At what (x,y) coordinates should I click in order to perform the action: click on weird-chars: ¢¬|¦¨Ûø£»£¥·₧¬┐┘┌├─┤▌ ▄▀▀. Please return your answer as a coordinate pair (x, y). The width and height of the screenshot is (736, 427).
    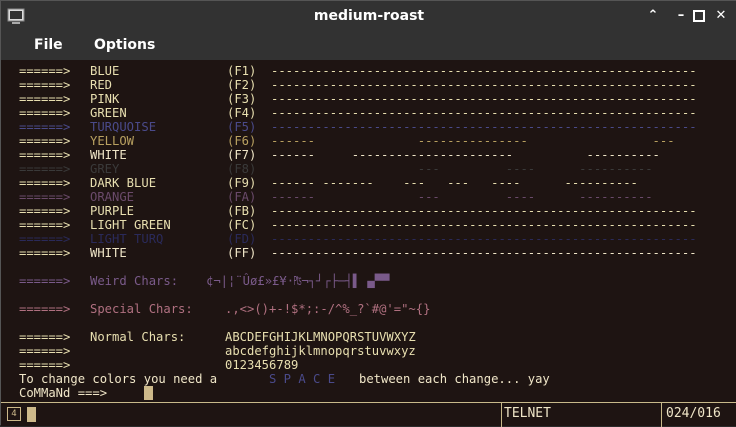
    Looking at the image, I should click on (298, 281).